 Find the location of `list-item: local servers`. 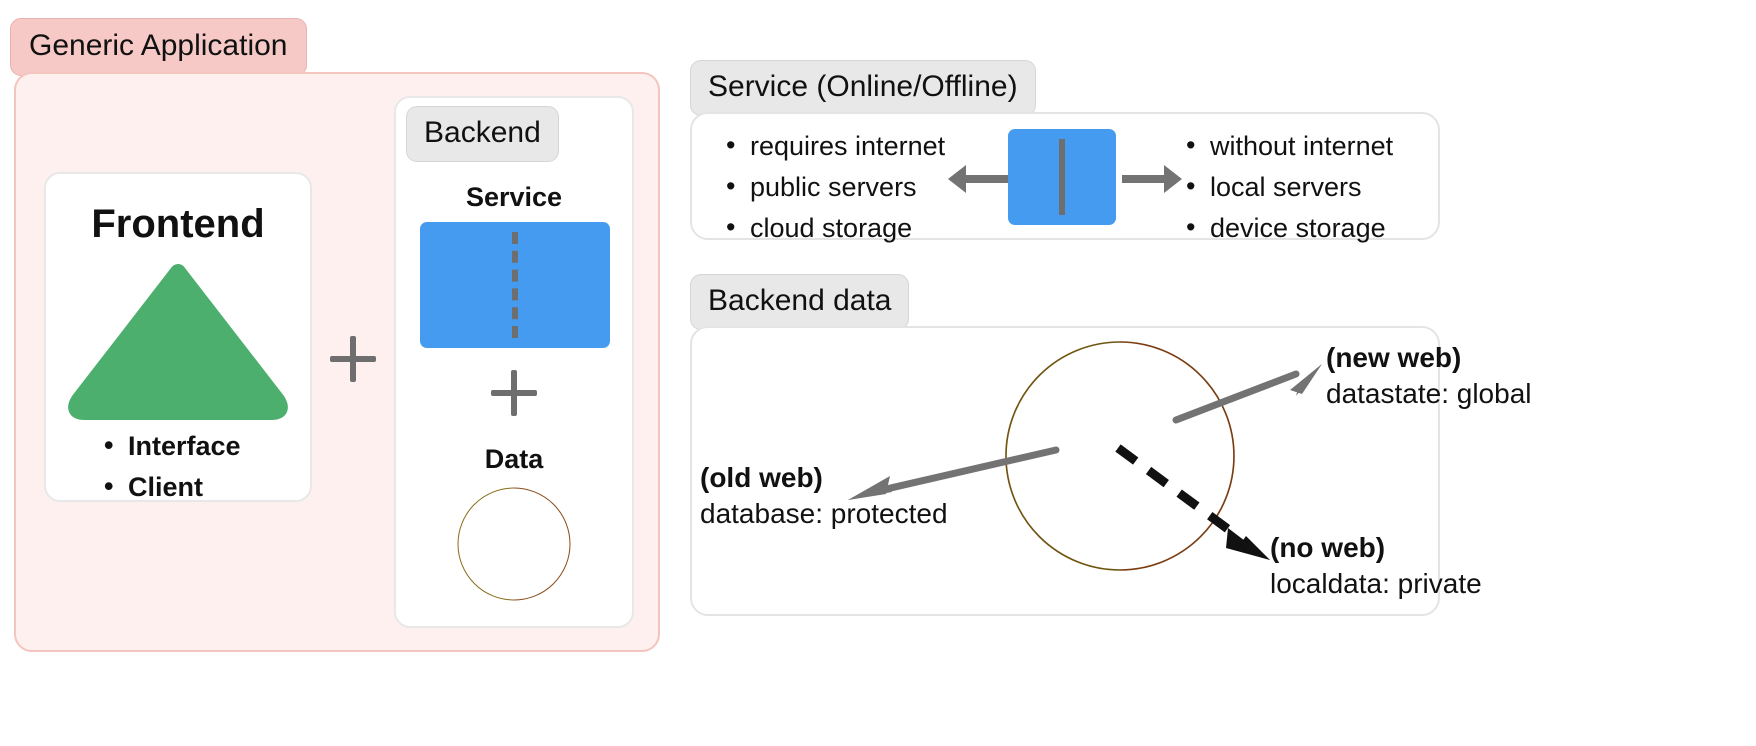

list-item: local servers is located at coordinates (1286, 187).